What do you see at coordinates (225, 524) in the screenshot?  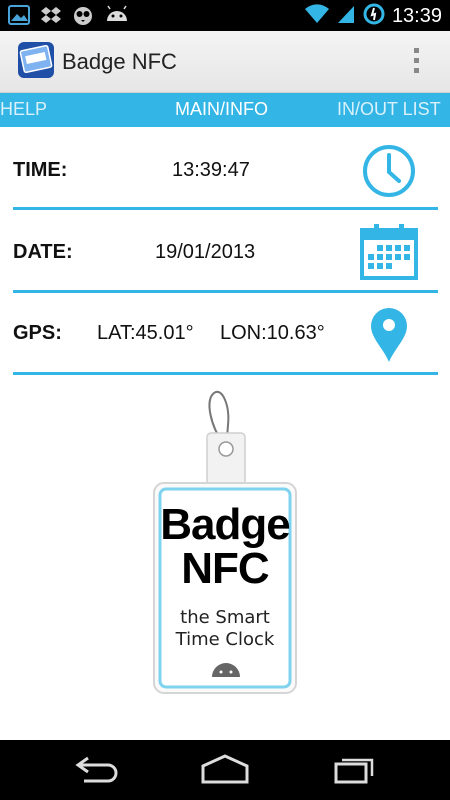 I see `badge-line-1: Badge` at bounding box center [225, 524].